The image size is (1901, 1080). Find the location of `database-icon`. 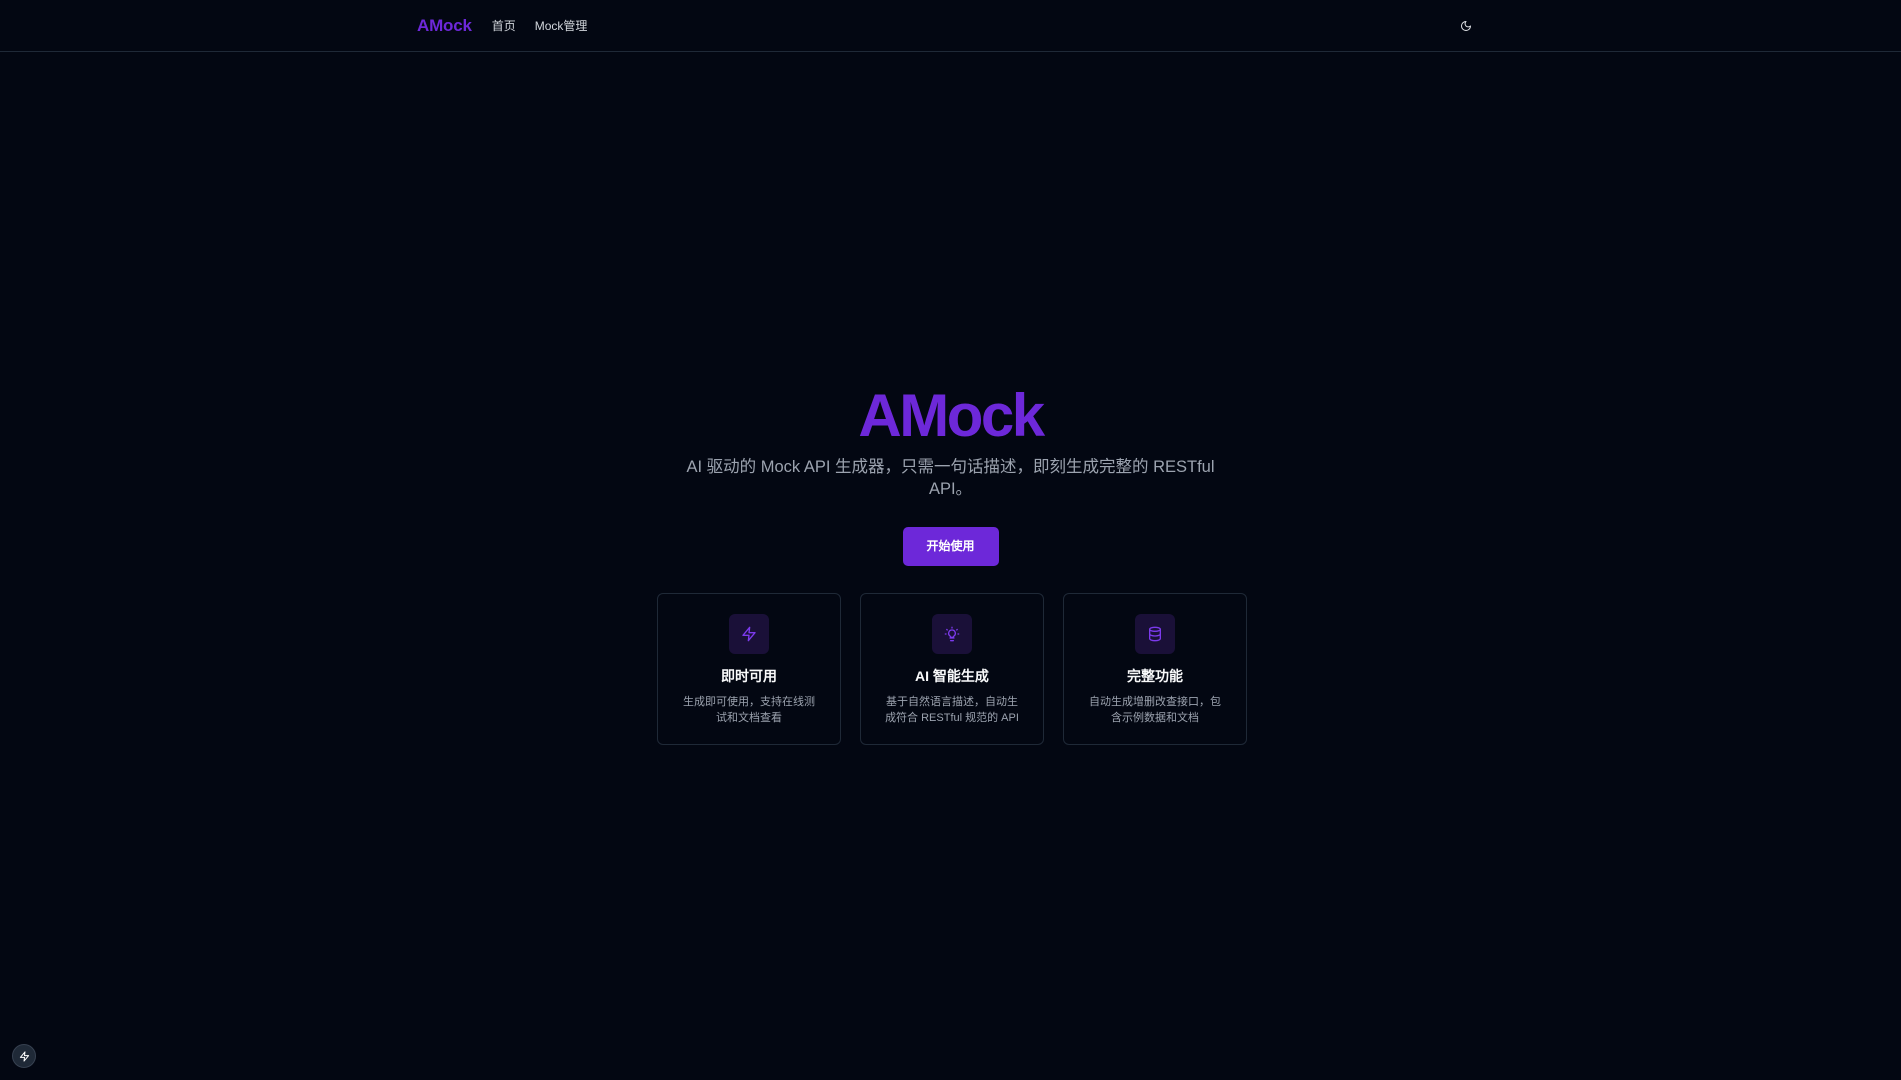

database-icon is located at coordinates (1155, 634).